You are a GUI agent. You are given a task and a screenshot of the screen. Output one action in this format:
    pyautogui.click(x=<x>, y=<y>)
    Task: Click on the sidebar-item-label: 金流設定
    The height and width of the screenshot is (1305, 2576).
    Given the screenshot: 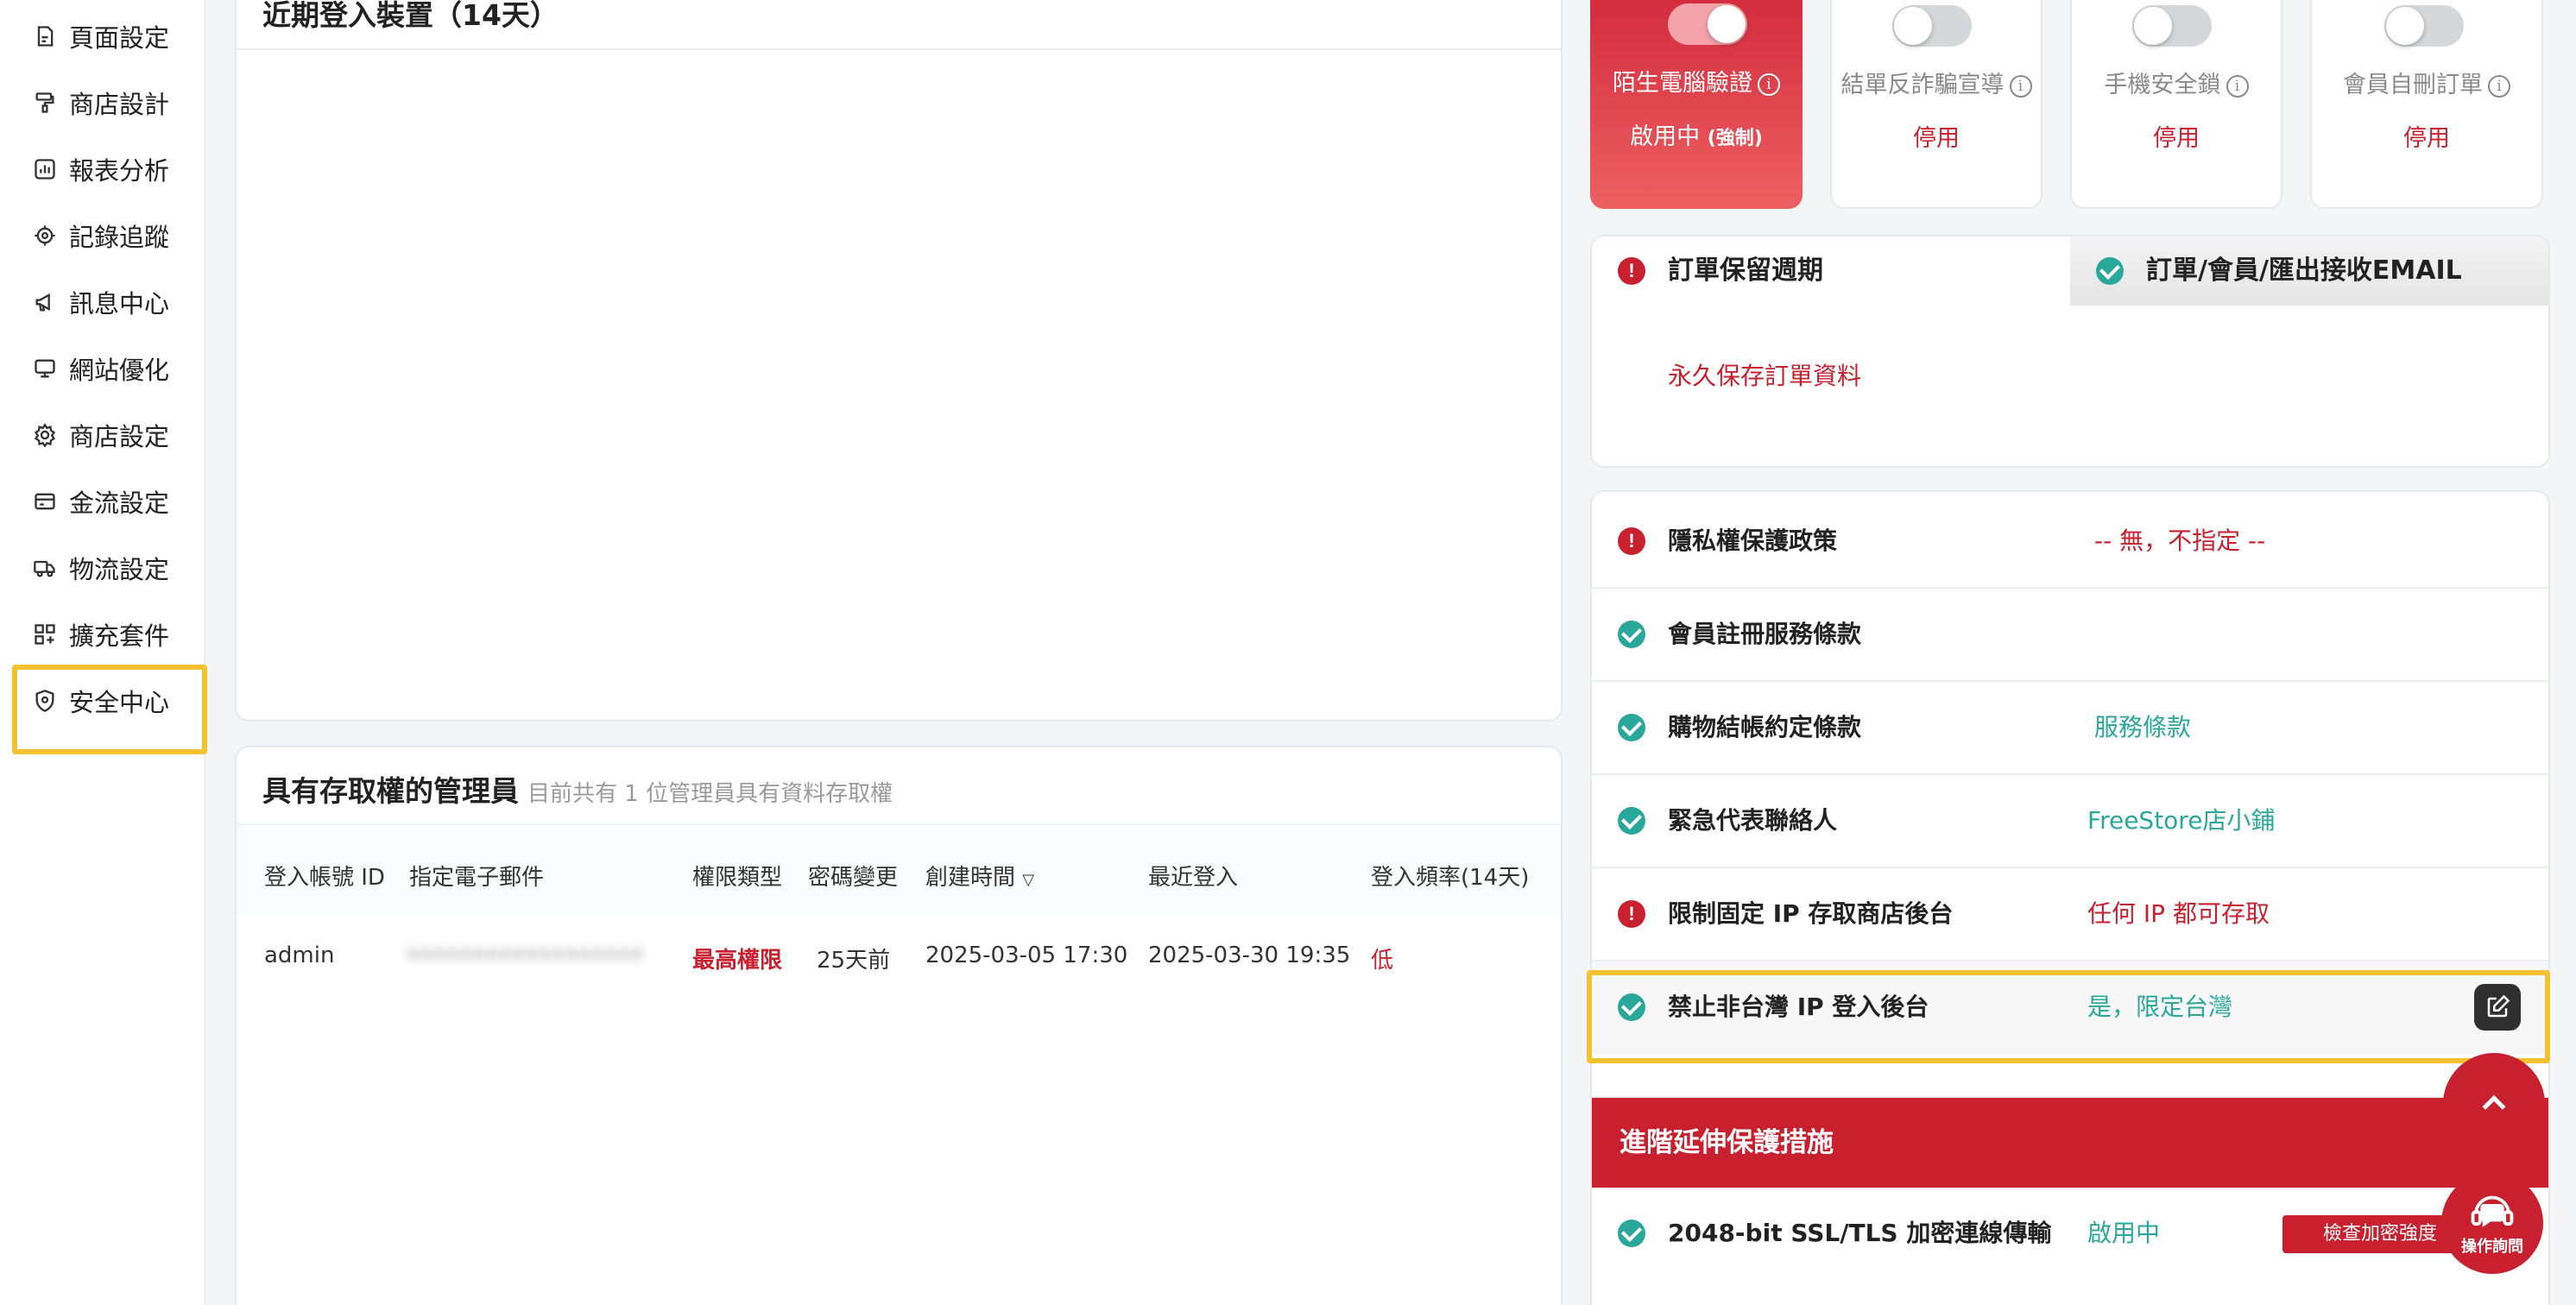 What is the action you would take?
    pyautogui.click(x=119, y=504)
    